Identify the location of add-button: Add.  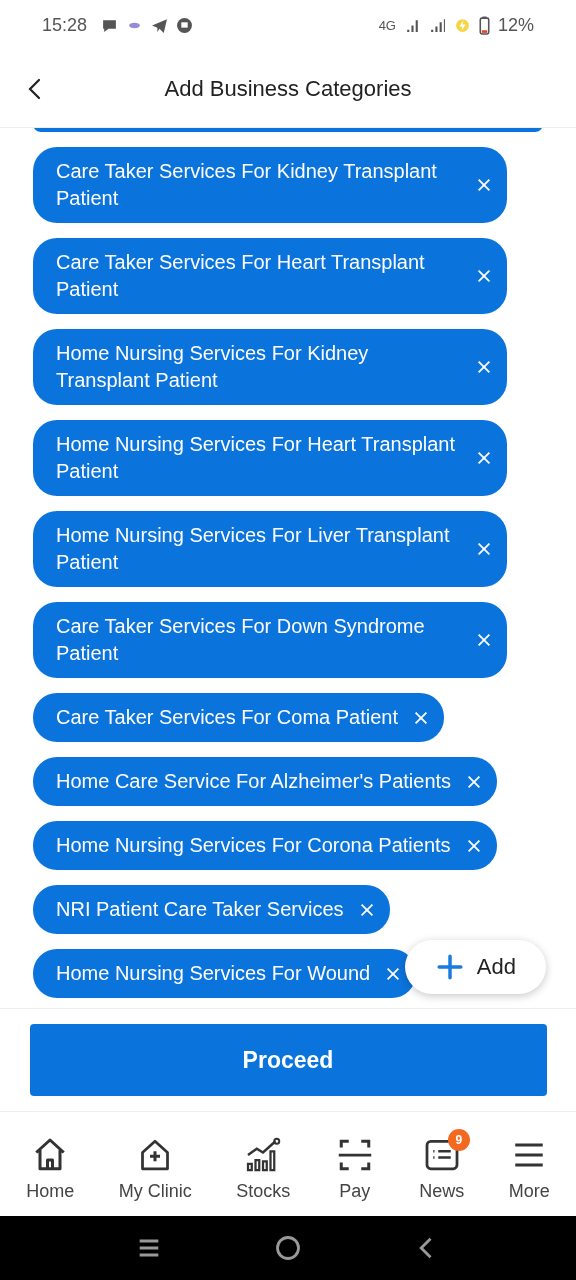
(475, 967).